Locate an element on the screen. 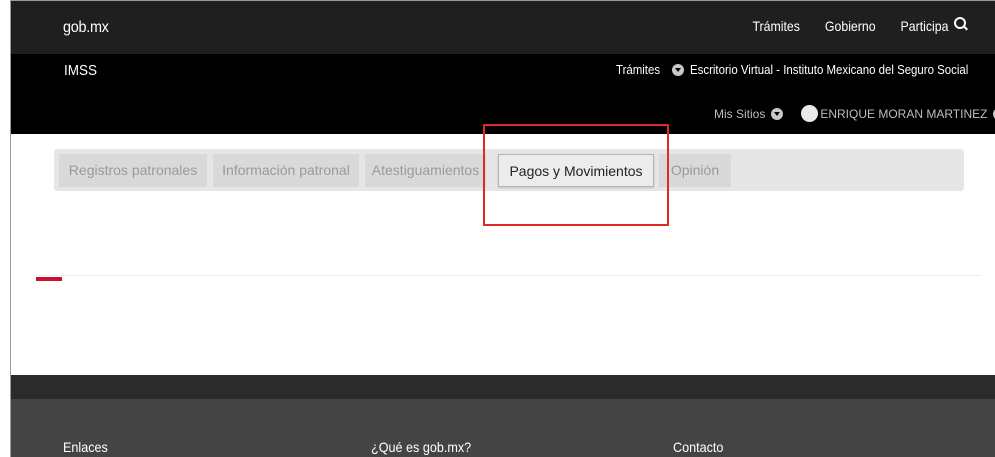  section-accent is located at coordinates (49, 279).